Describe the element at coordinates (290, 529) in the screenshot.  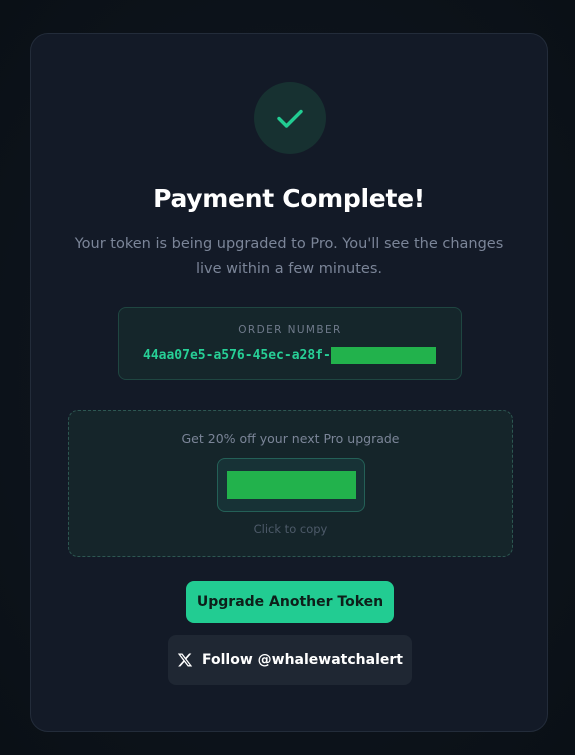
I see `click-to-copy-hint: Click to copy` at that location.